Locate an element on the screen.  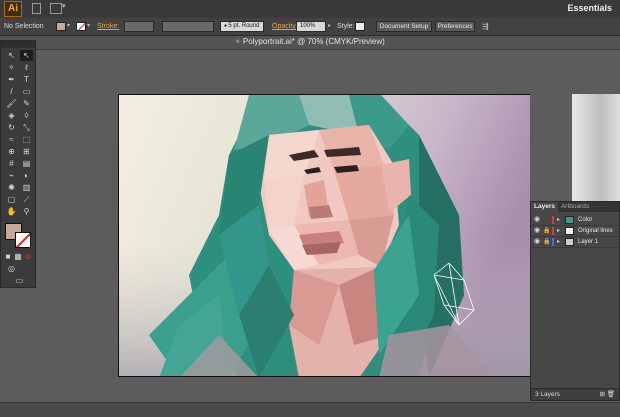
layer-name: Color is located at coordinates (585, 220).